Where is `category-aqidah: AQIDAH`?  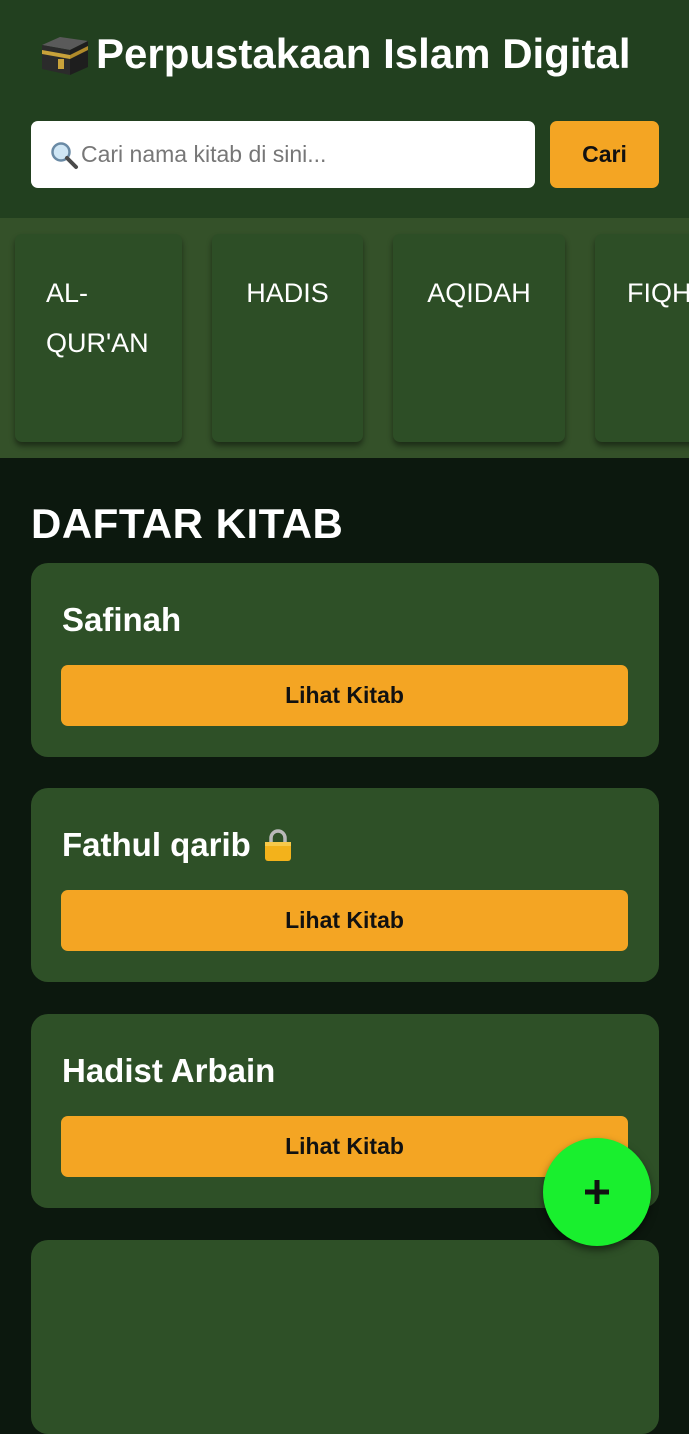 category-aqidah: AQIDAH is located at coordinates (479, 338).